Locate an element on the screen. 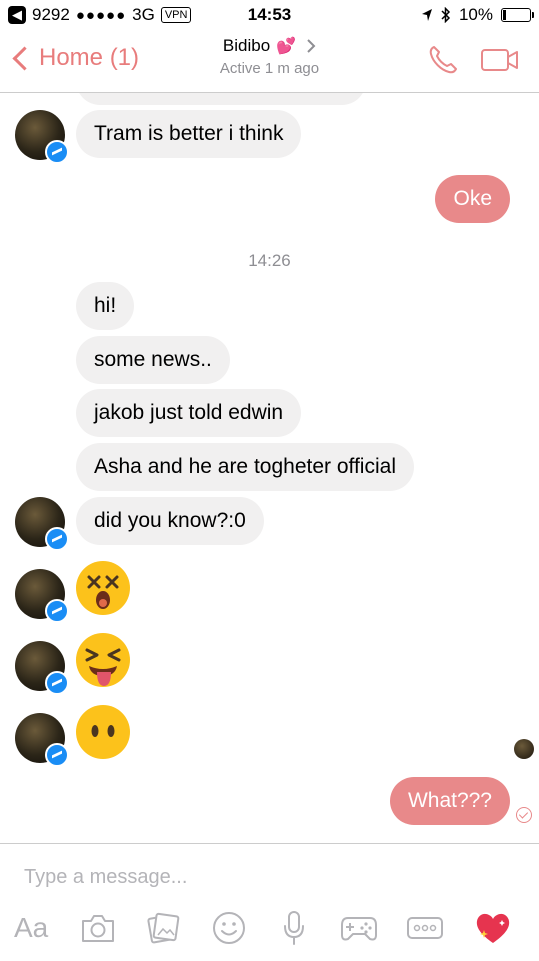  location-icon is located at coordinates (426, 15).